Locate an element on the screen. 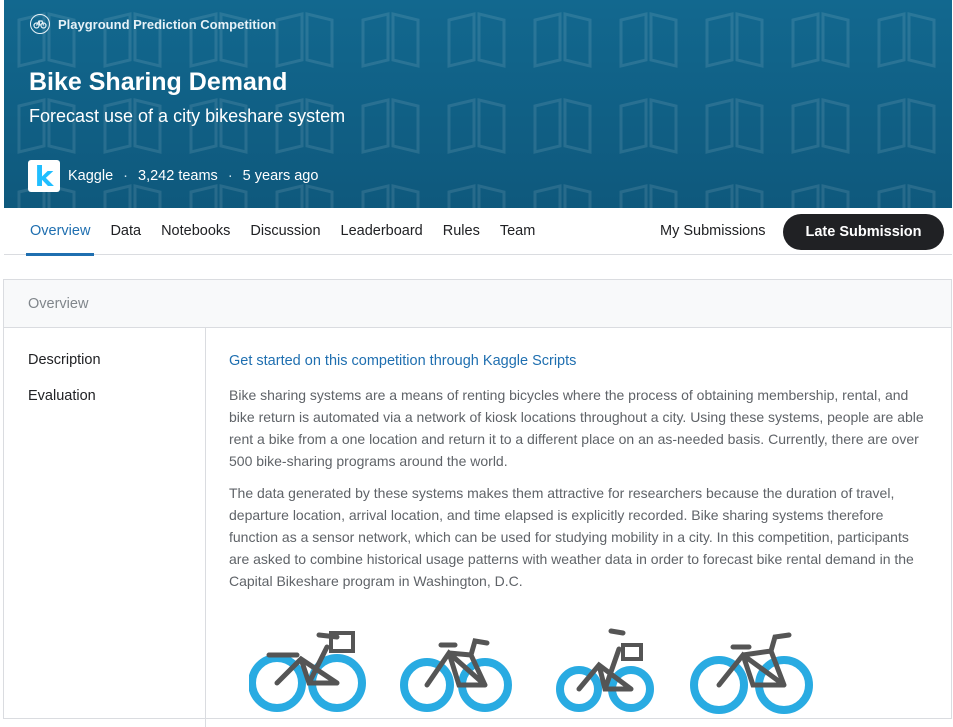 The height and width of the screenshot is (727, 953). tab-overview: Overview is located at coordinates (60, 232).